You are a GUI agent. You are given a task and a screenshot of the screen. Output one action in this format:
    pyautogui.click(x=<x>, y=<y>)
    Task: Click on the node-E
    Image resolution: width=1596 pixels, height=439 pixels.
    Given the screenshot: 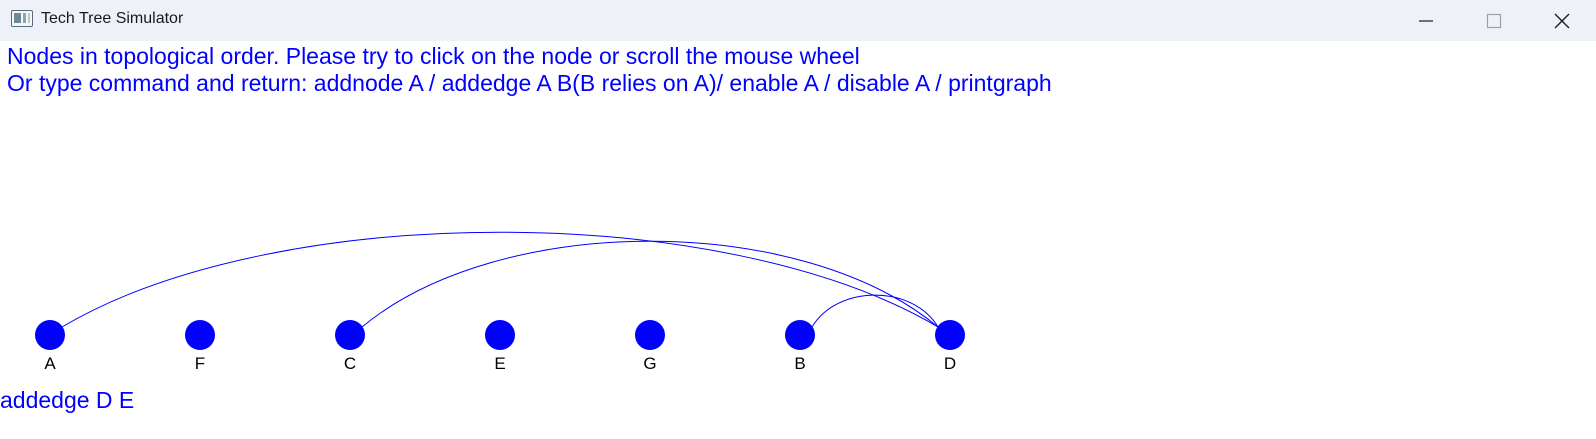 What is the action you would take?
    pyautogui.click(x=500, y=335)
    